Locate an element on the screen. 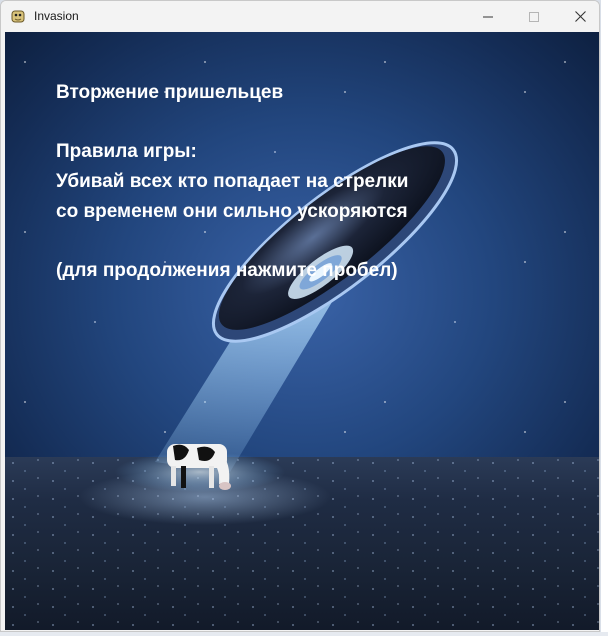 This screenshot has width=608, height=636. rule-text: Убивай всех кто попадает на стрелки is located at coordinates (232, 181).